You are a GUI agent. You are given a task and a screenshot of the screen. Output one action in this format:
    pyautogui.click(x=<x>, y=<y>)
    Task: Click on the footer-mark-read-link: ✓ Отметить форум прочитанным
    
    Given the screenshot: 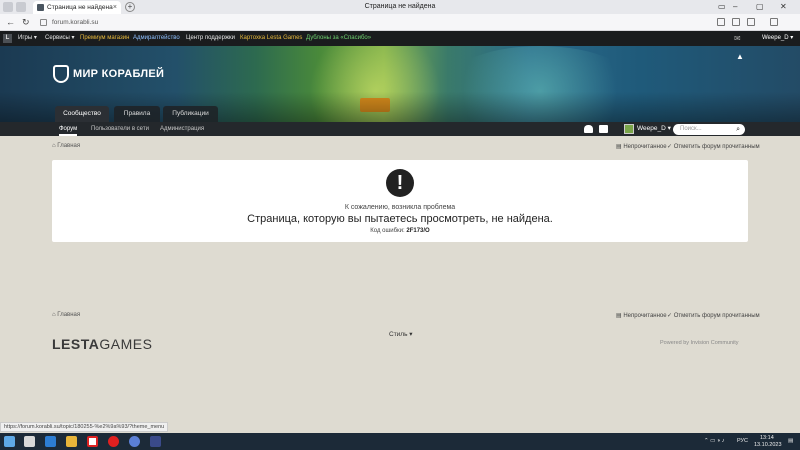 What is the action you would take?
    pyautogui.click(x=713, y=315)
    